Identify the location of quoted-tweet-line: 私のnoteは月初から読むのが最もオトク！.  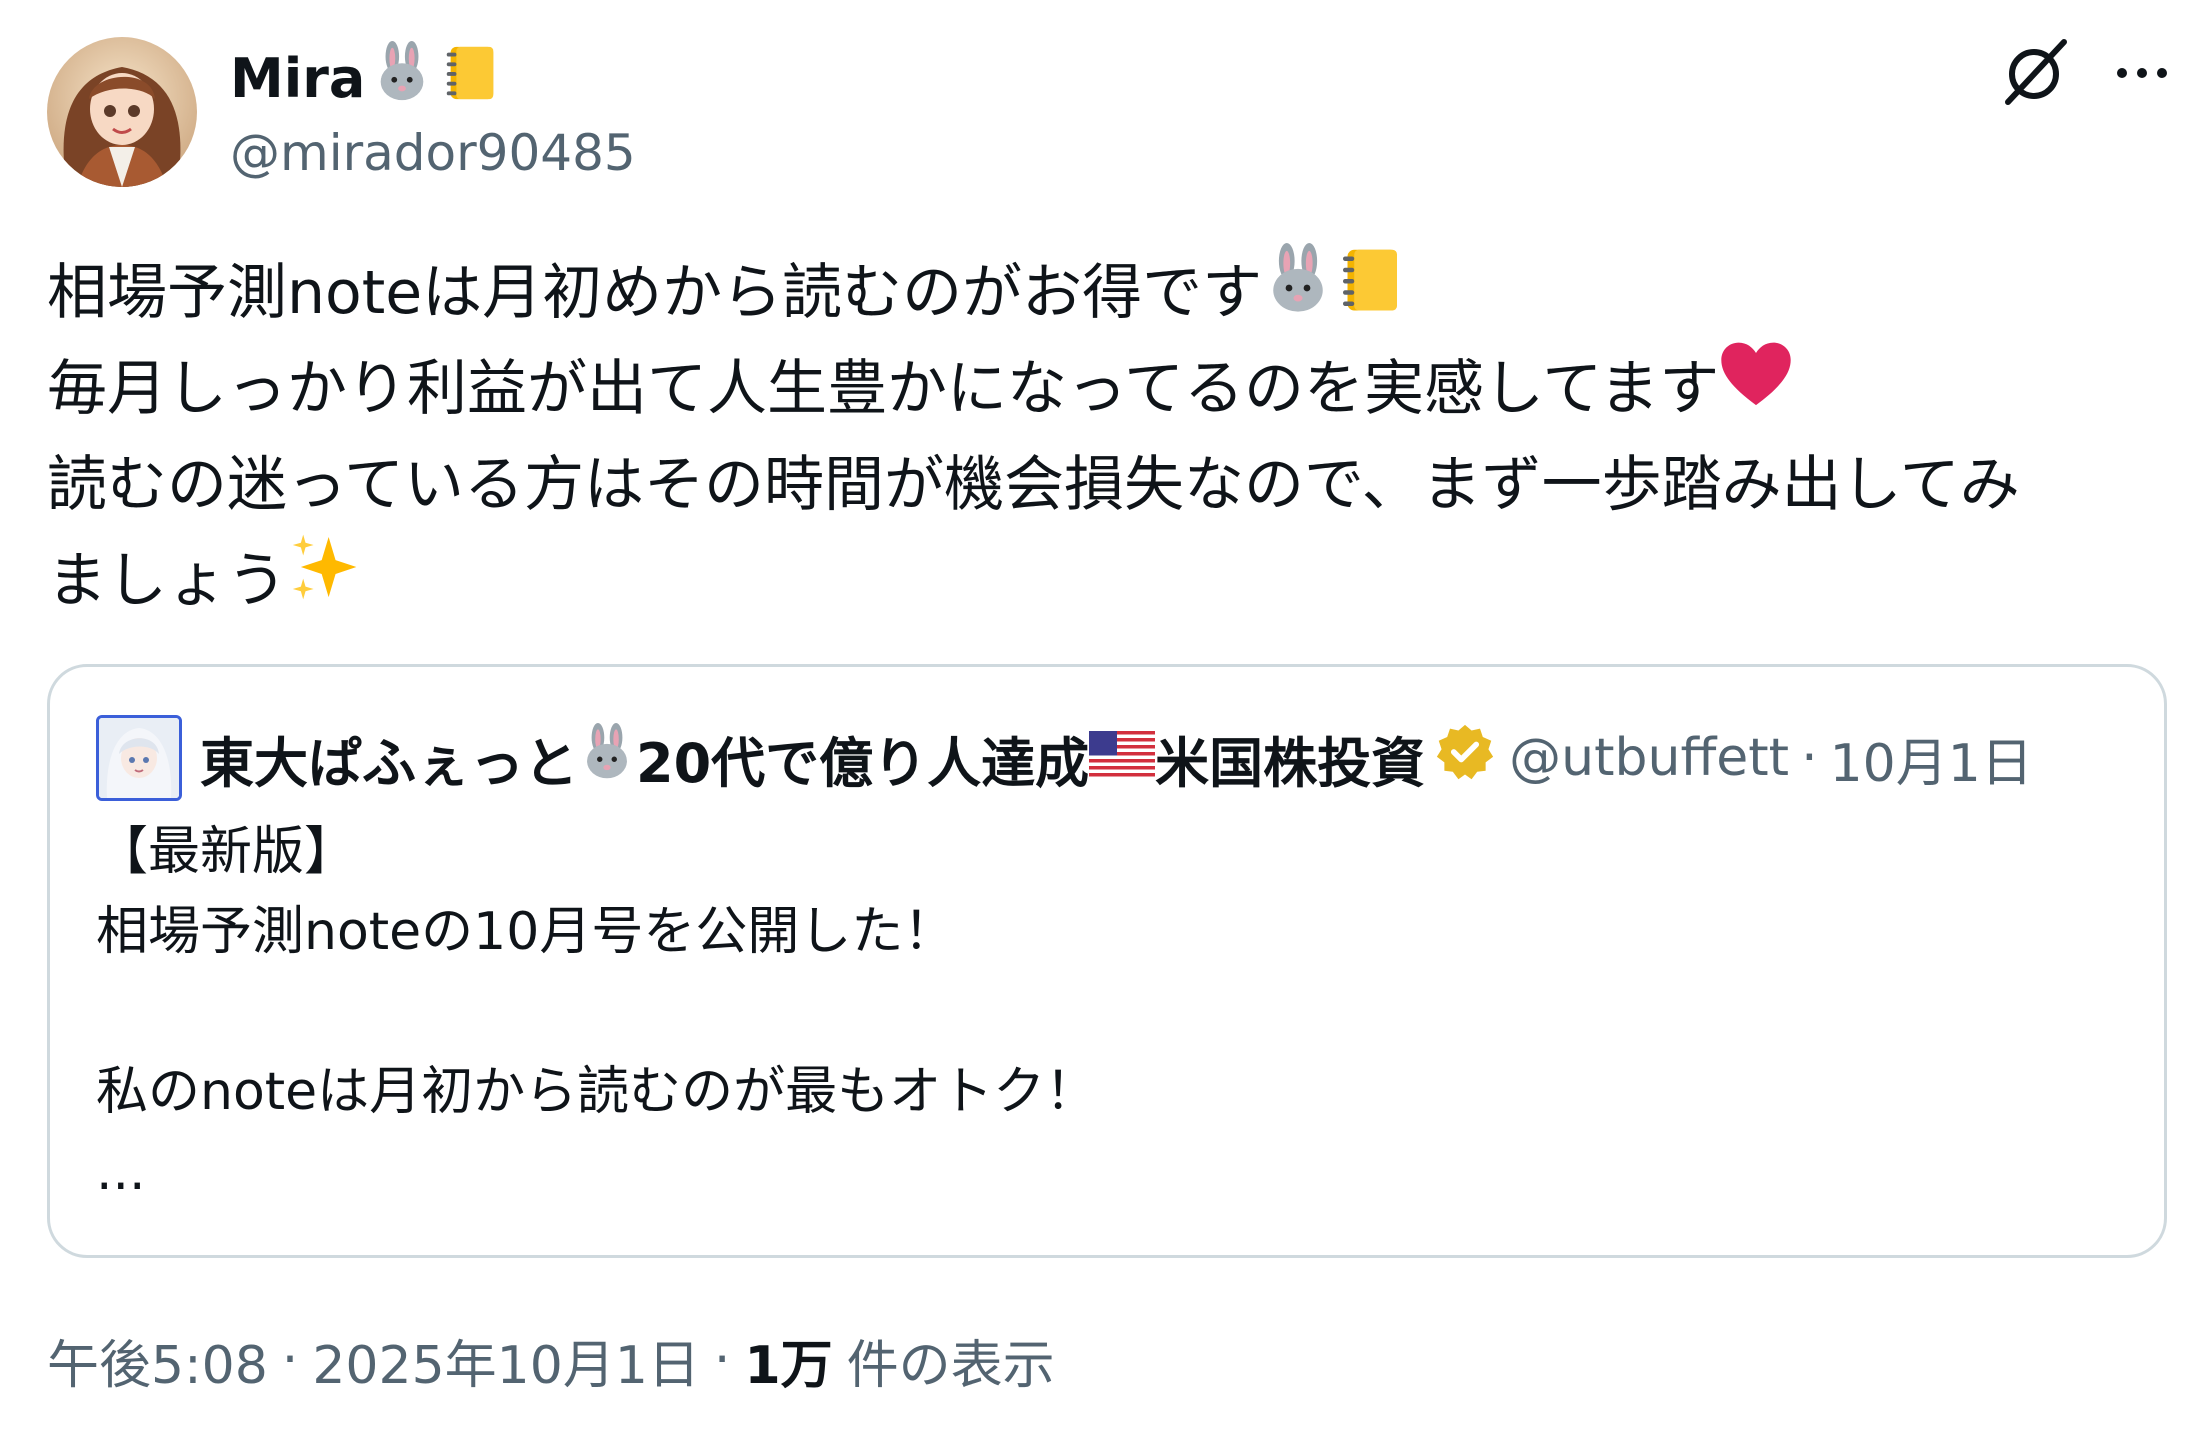
(597, 1092).